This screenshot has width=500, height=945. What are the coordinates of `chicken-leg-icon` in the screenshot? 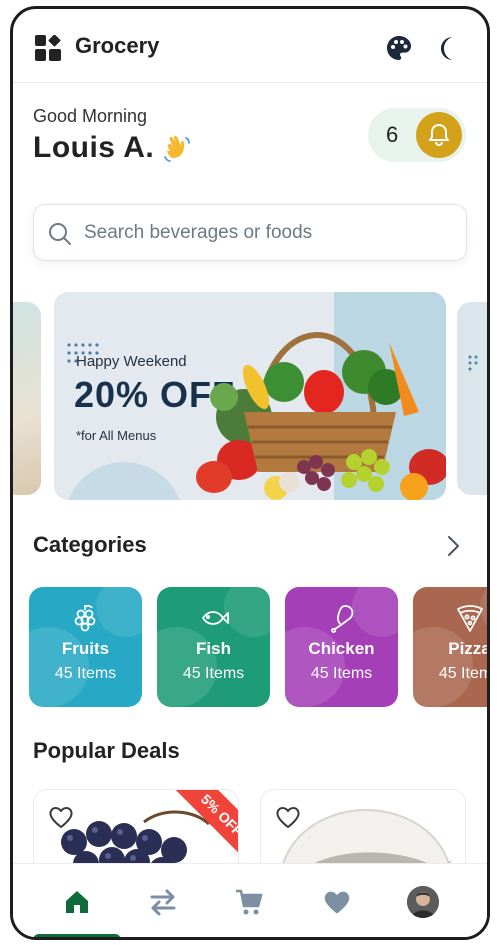 It's located at (341, 619).